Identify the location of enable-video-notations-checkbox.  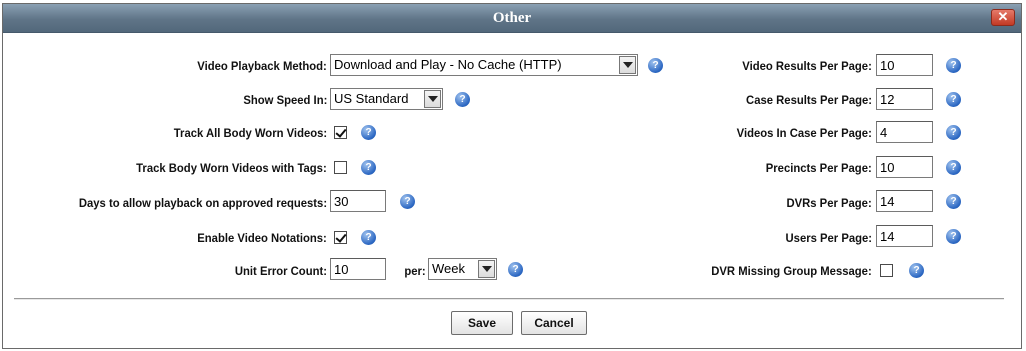
(340, 237).